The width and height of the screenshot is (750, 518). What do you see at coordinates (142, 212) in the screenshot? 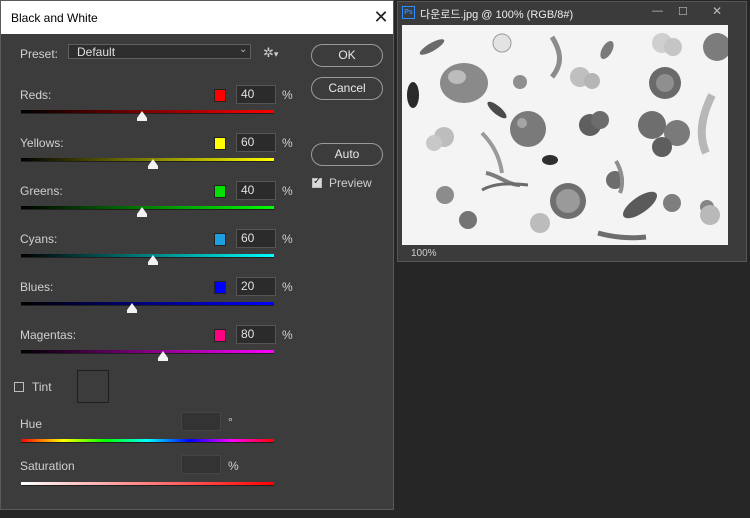
I see `greens-slider-thumb` at bounding box center [142, 212].